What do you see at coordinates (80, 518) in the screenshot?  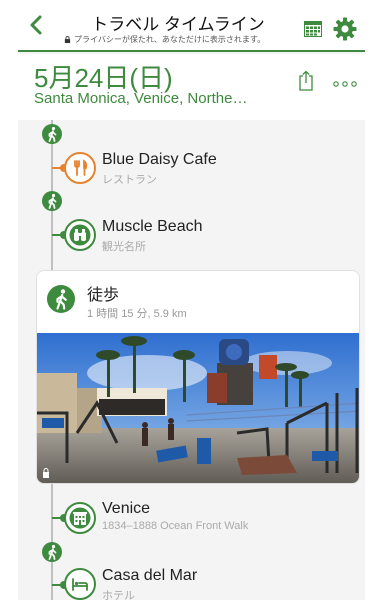 I see `building-icon` at bounding box center [80, 518].